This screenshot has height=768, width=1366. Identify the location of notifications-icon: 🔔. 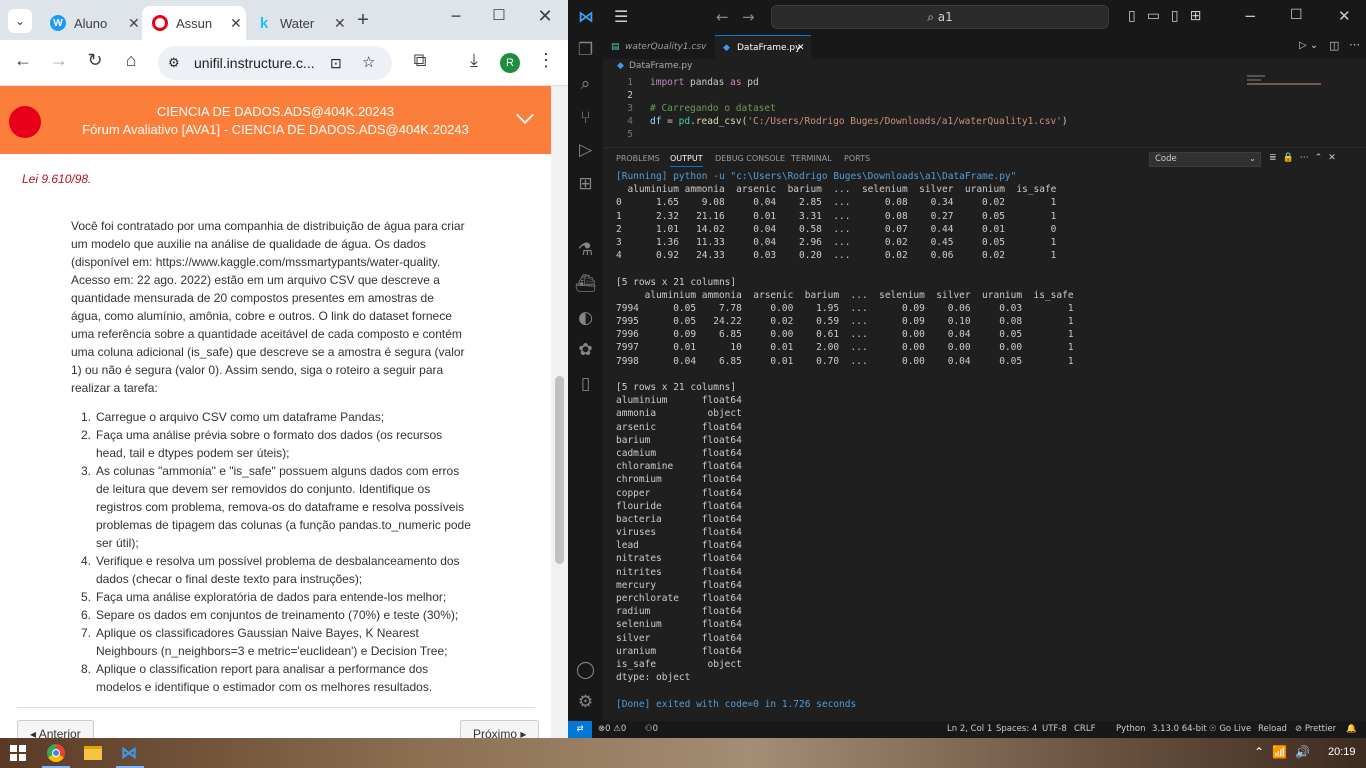
(1351, 729).